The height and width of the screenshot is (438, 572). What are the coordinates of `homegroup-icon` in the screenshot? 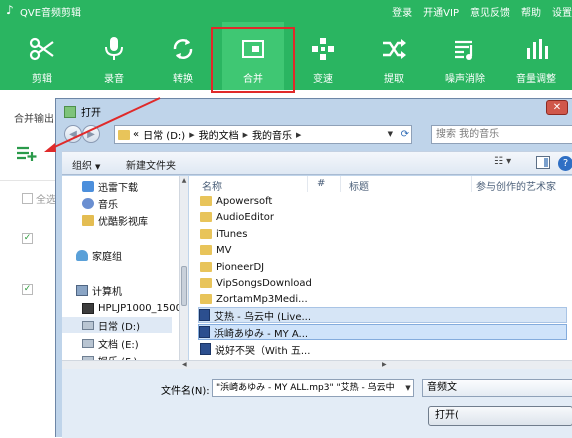 It's located at (82, 255).